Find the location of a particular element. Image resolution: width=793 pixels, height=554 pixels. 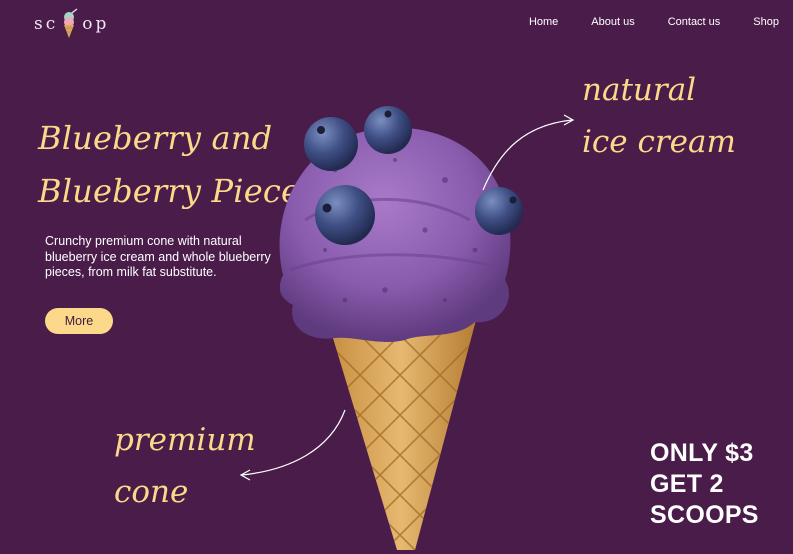

price-offer: ONLY $3 GET 2 SCOOPS is located at coordinates (704, 484).